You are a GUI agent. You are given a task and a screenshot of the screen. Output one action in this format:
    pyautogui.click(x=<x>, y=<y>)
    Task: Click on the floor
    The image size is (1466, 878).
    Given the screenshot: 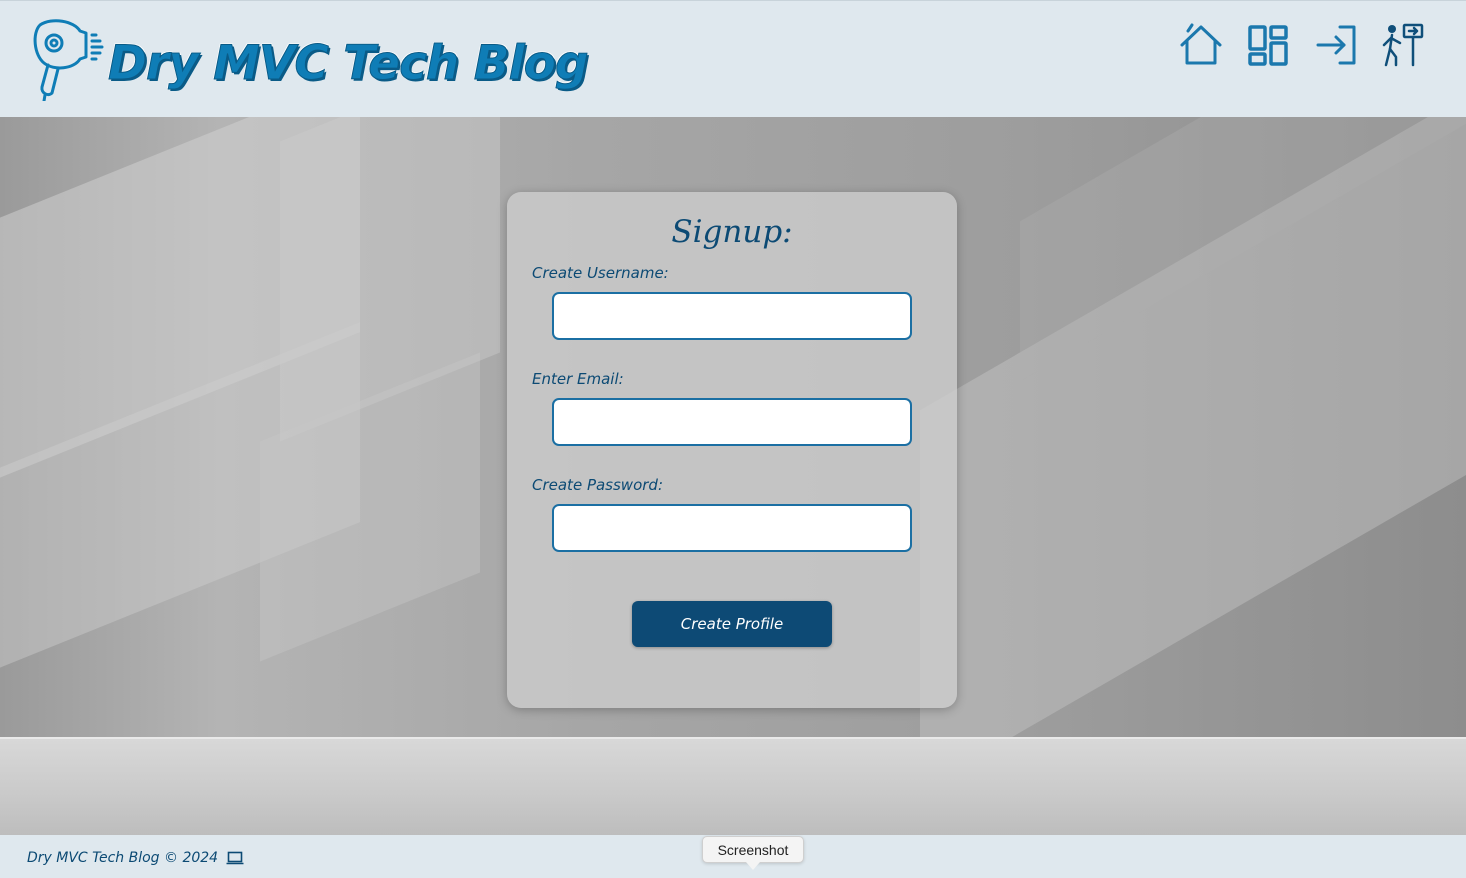 What is the action you would take?
    pyautogui.click(x=733, y=786)
    